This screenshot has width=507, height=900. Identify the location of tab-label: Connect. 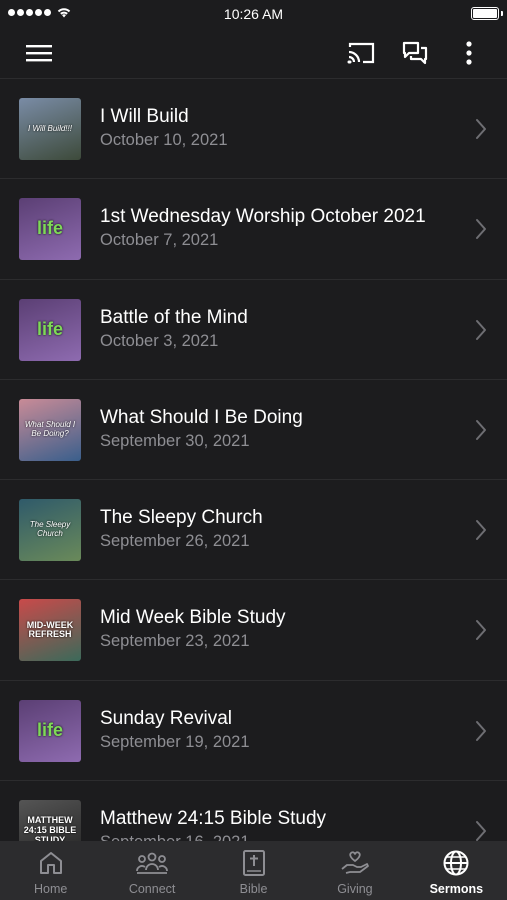
(152, 889).